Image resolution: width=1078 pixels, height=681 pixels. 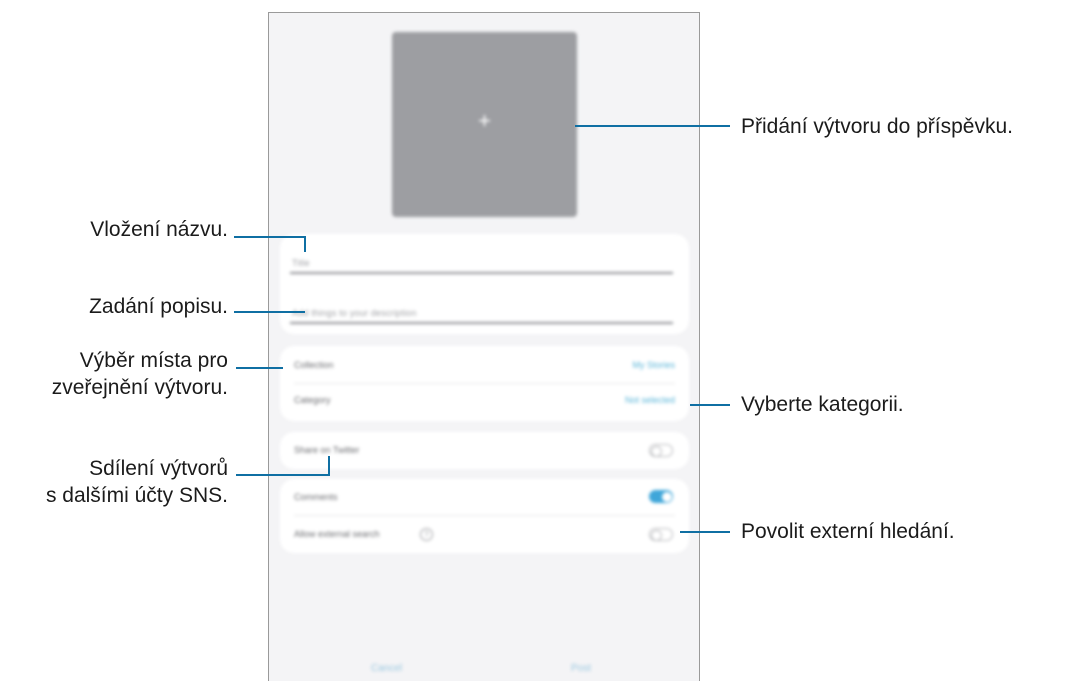 What do you see at coordinates (140, 374) in the screenshot?
I see `callout-choose-place: Výběr místa pro zveřejnění výtvoru.` at bounding box center [140, 374].